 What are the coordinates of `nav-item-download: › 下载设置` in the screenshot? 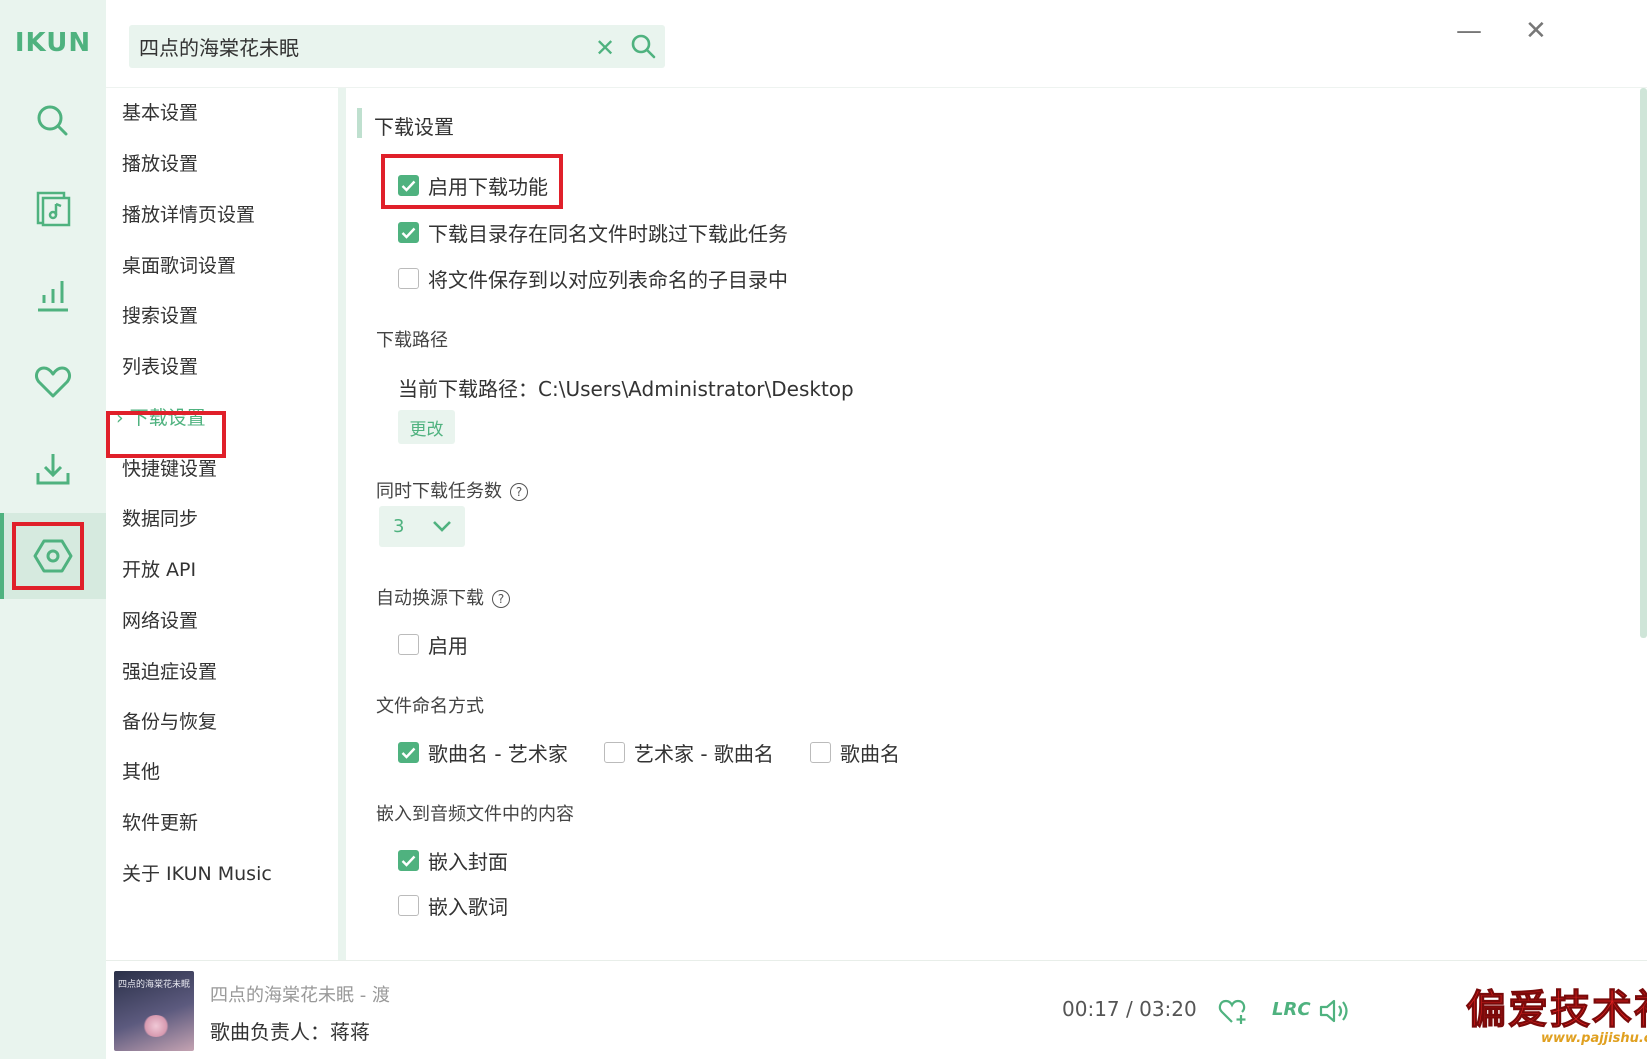 It's located at (161, 416).